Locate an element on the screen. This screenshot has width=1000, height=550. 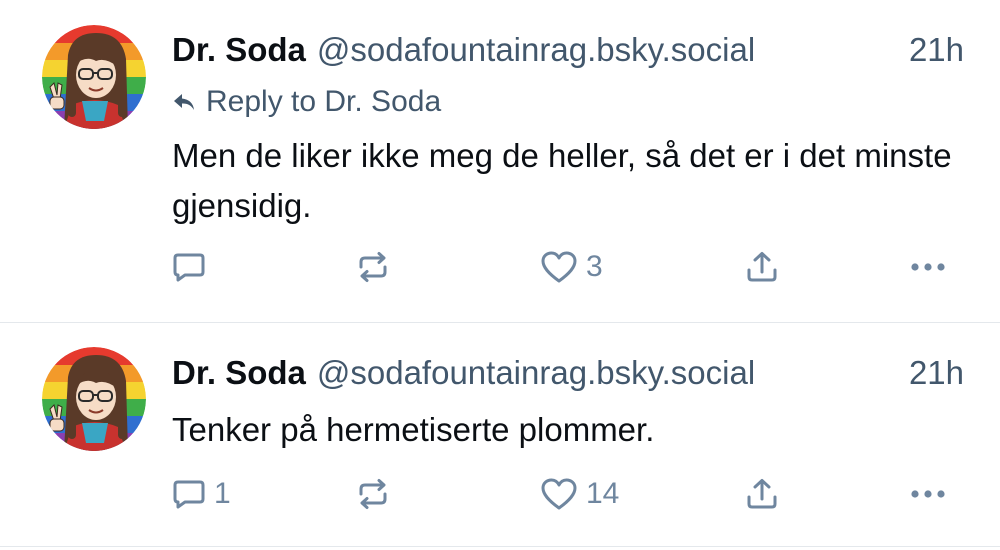
reply-button: 1 is located at coordinates (201, 494).